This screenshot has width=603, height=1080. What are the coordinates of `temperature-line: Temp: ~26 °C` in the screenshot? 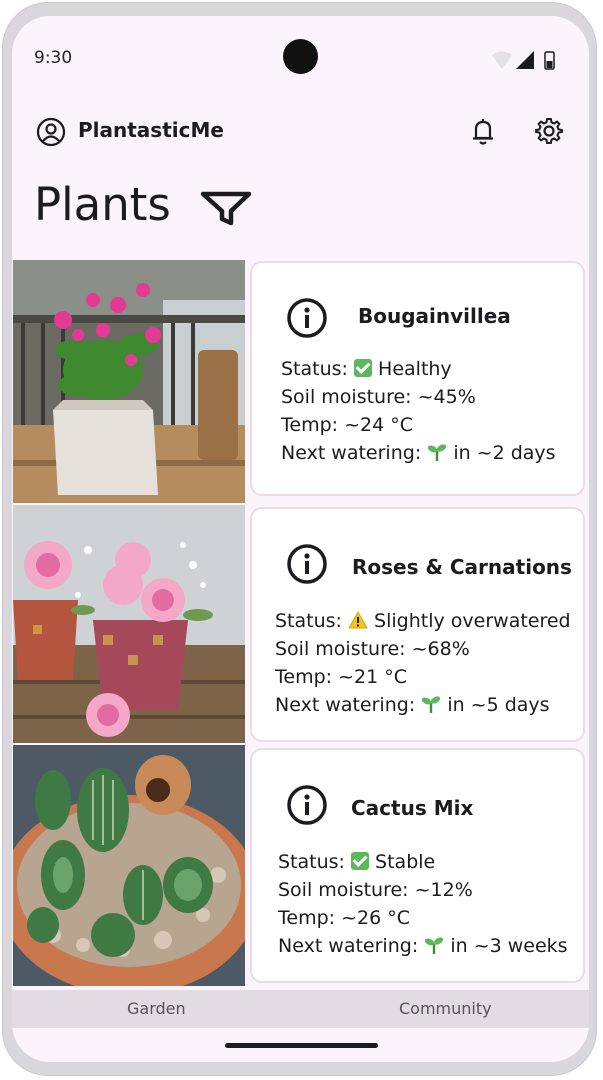 It's located at (344, 918).